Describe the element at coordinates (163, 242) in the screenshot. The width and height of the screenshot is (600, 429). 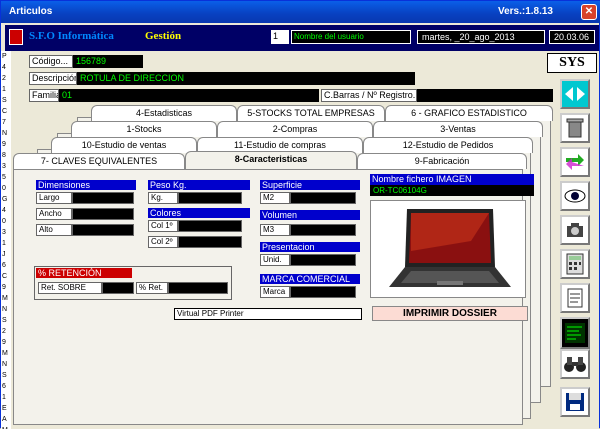
I see `col2-label: Col 2º` at that location.